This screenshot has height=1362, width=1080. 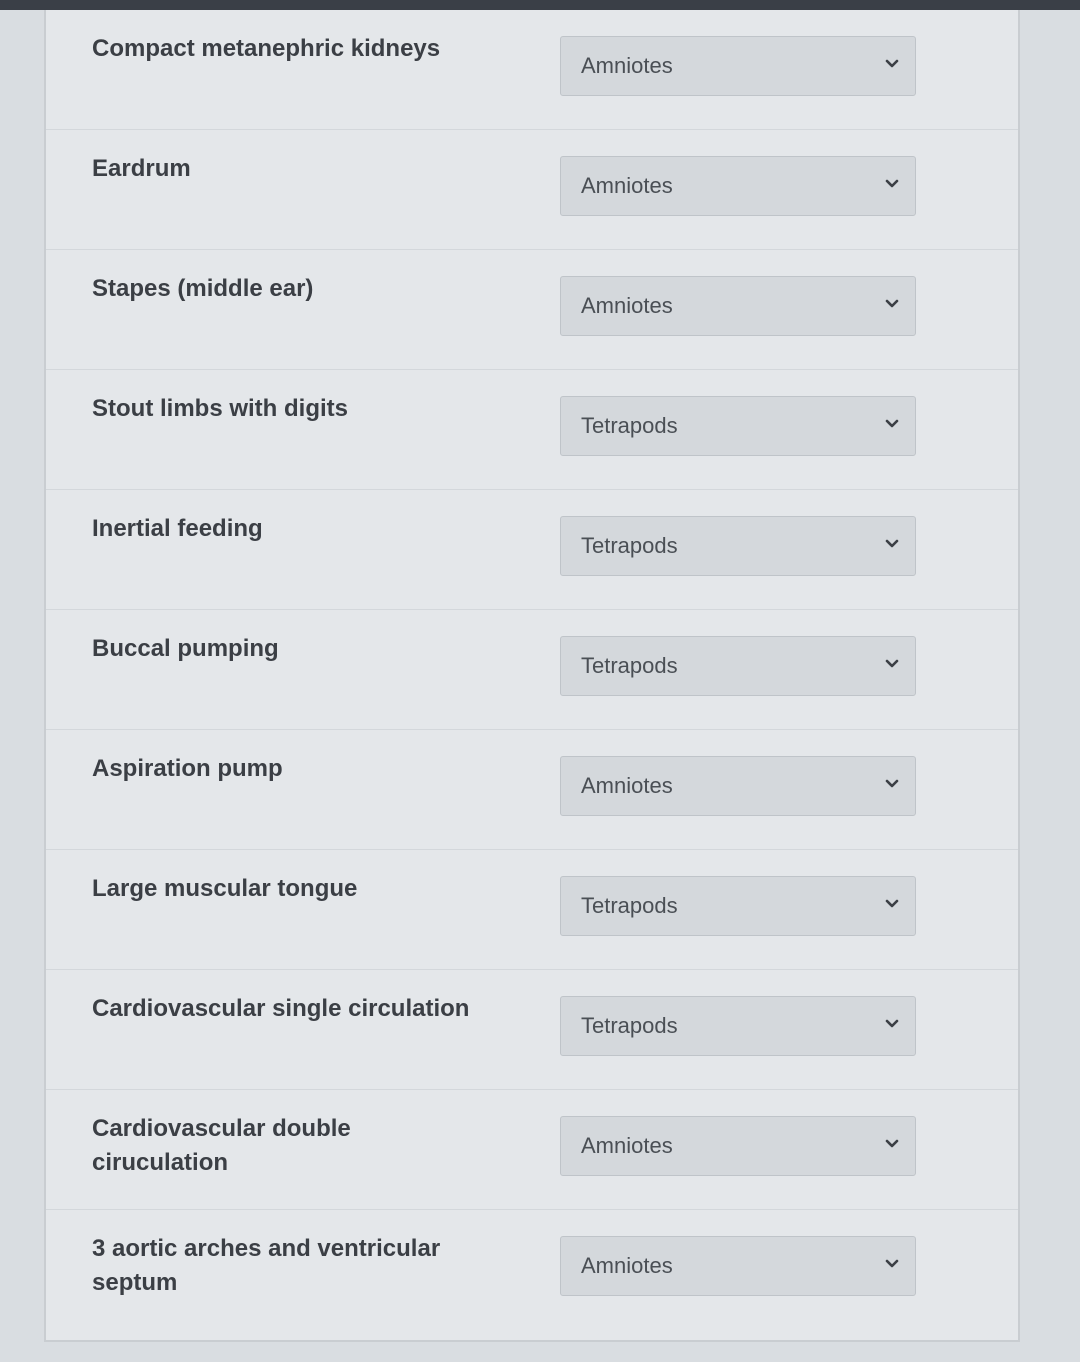 I want to click on matching-row-6: Buccal pumping Tetrapods, so click(x=532, y=670).